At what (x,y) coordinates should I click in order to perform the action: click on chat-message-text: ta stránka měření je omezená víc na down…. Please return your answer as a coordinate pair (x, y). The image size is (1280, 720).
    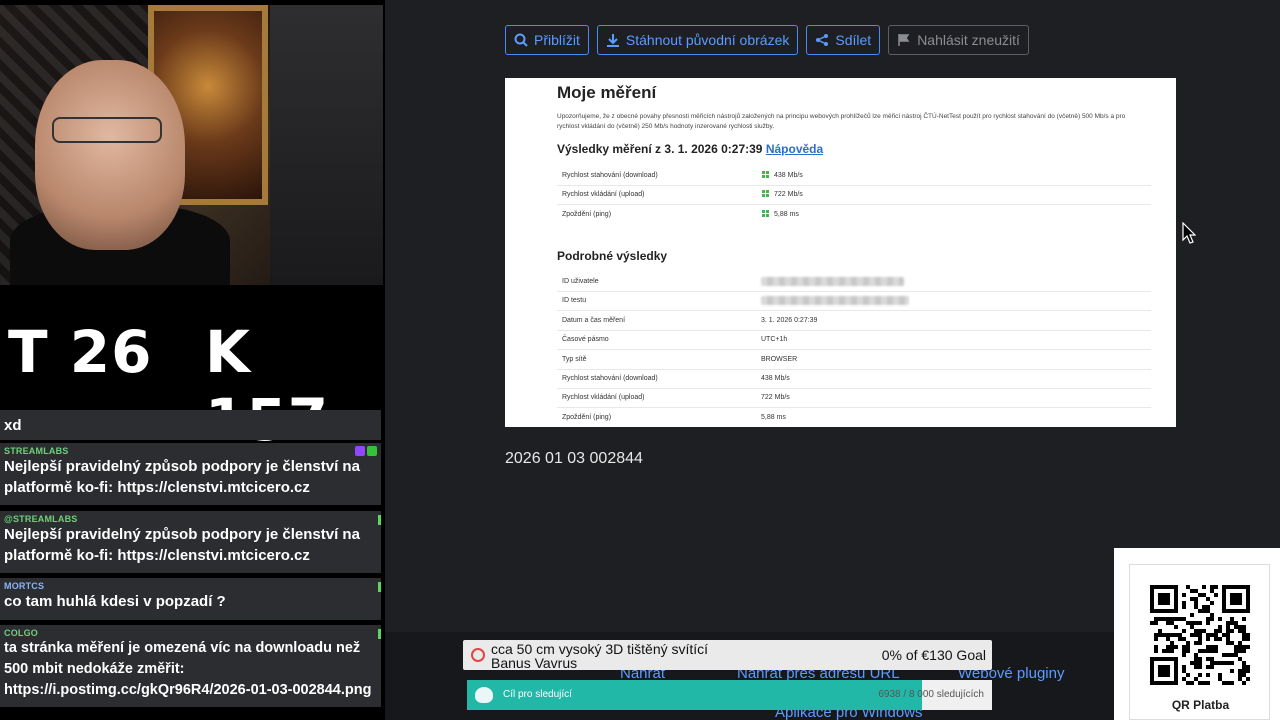
    Looking at the image, I should click on (188, 669).